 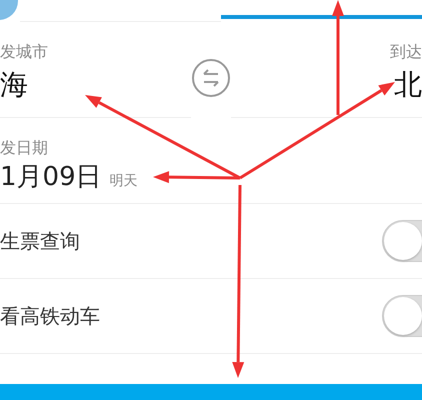 I want to click on swap-icon, so click(x=211, y=78).